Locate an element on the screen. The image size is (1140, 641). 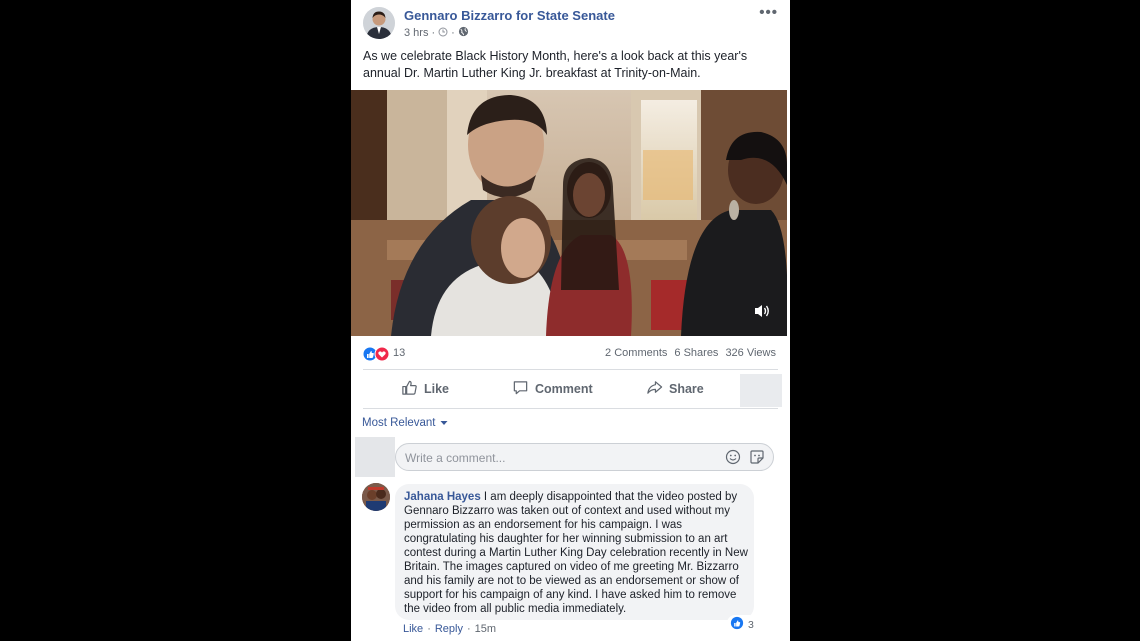
post-stats: 13 2 Comments 6 Shares 326 Views is located at coordinates (570, 354).